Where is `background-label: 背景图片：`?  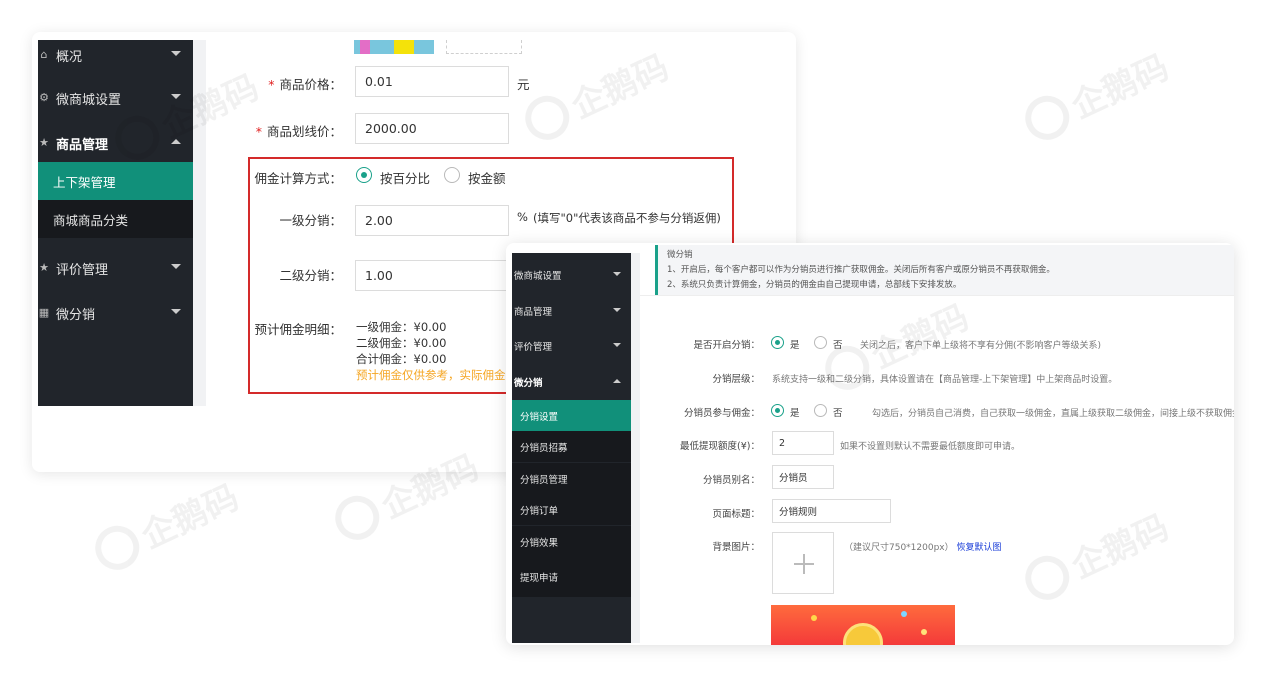
background-label: 背景图片： is located at coordinates (736, 547).